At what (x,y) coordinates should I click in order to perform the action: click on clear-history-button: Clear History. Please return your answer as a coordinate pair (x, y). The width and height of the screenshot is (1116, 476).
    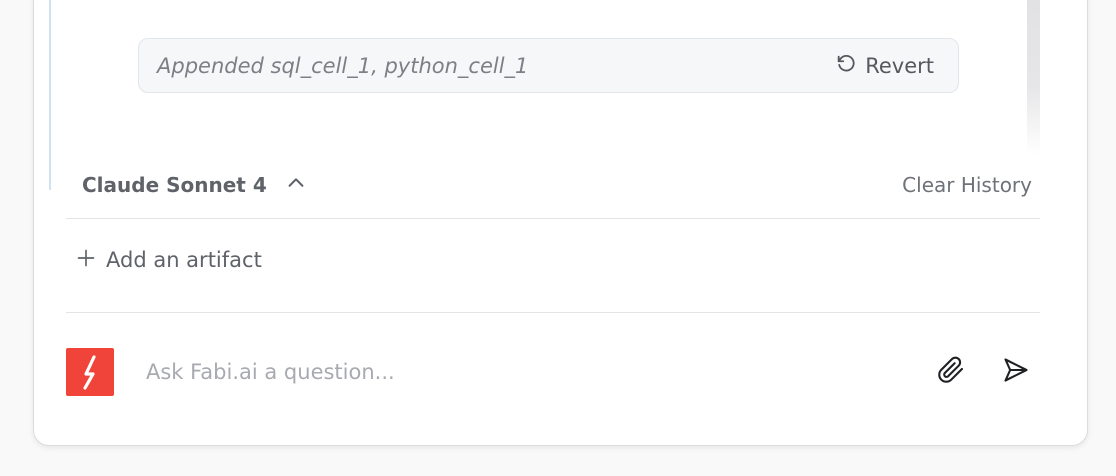
    Looking at the image, I should click on (967, 185).